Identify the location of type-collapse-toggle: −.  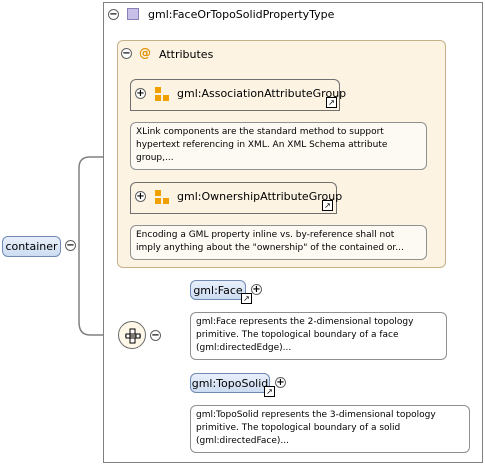
(113, 14).